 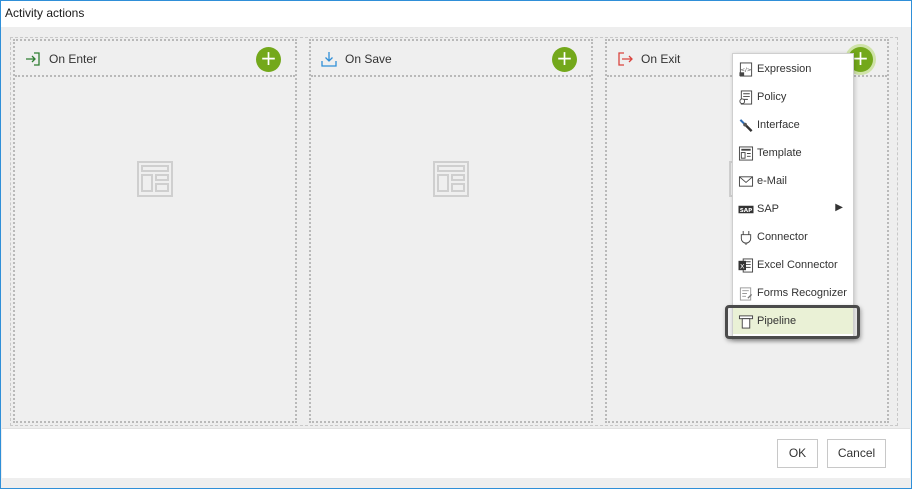 I want to click on menu-item-label: Forms Recognizer, so click(x=802, y=293).